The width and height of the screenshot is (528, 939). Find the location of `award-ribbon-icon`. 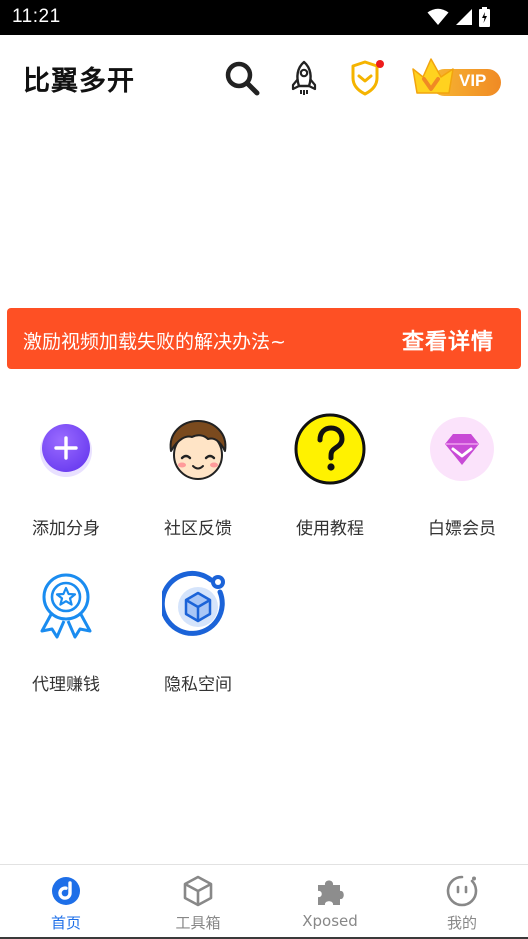

award-ribbon-icon is located at coordinates (66, 605).